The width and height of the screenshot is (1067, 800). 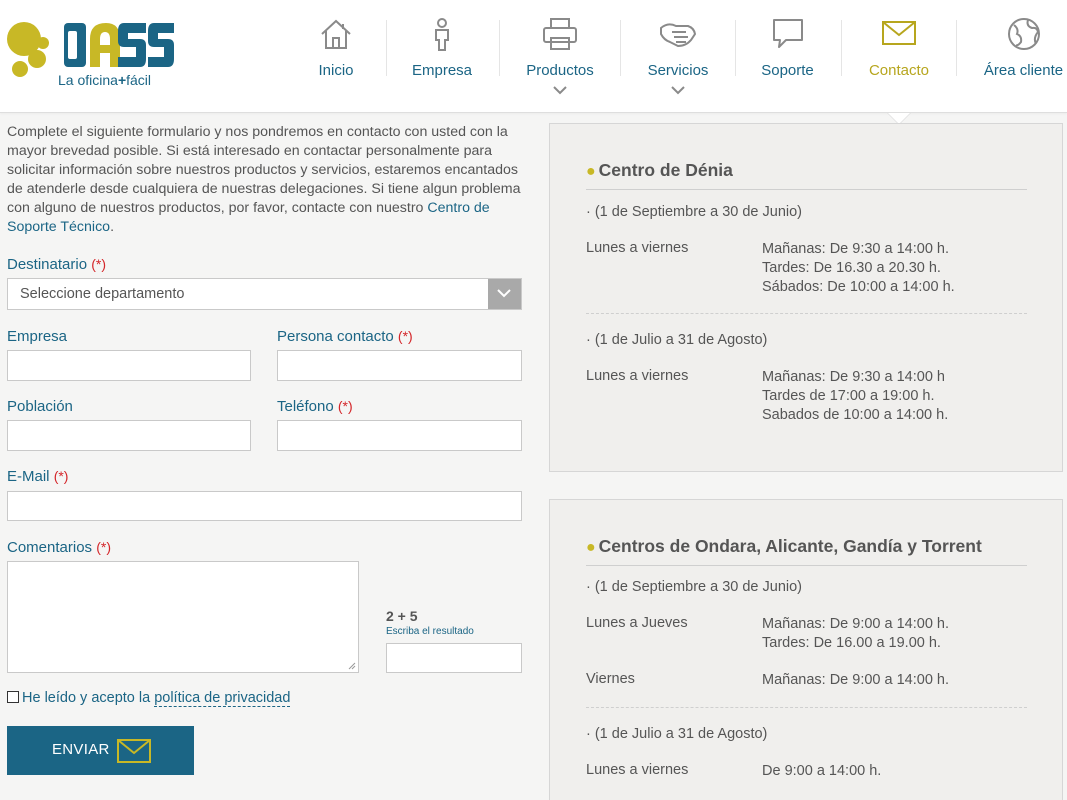 I want to click on resize-handle-icon, so click(x=352, y=666).